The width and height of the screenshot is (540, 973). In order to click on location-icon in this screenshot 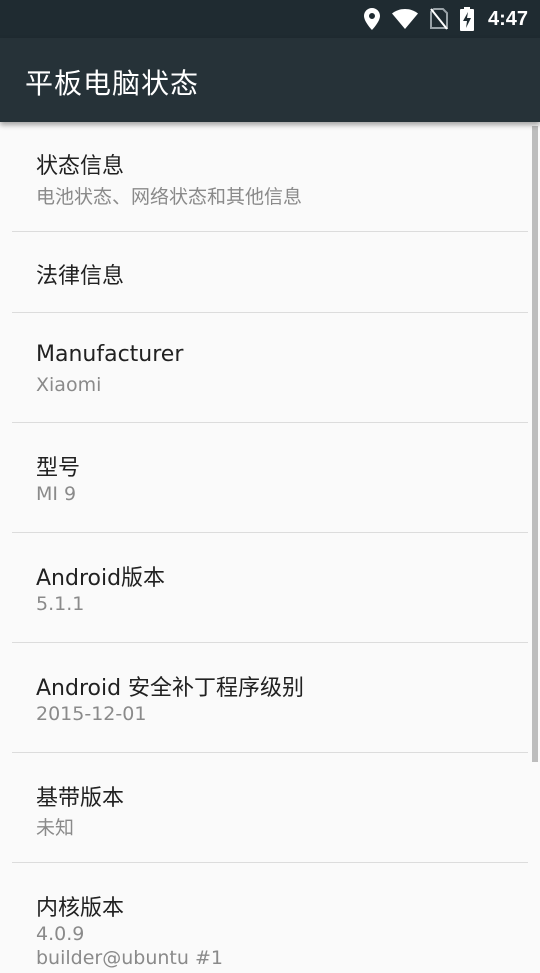, I will do `click(371, 19)`.